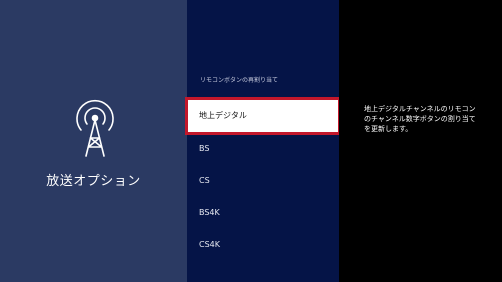 The width and height of the screenshot is (502, 282). Describe the element at coordinates (263, 149) in the screenshot. I see `menu-item-bs: BS` at that location.